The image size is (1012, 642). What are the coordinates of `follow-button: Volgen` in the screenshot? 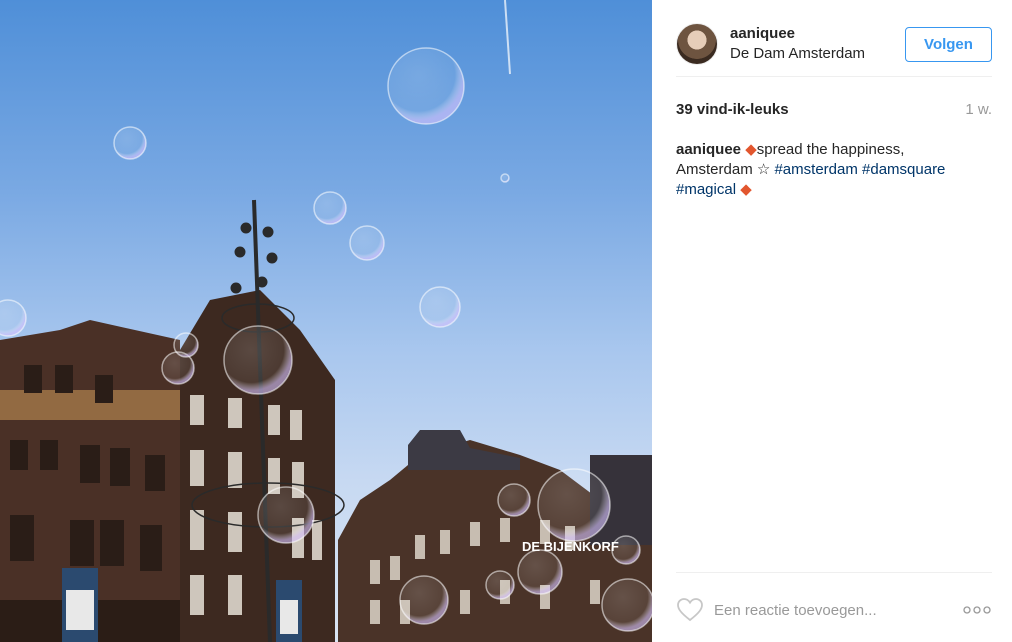 It's located at (948, 44).